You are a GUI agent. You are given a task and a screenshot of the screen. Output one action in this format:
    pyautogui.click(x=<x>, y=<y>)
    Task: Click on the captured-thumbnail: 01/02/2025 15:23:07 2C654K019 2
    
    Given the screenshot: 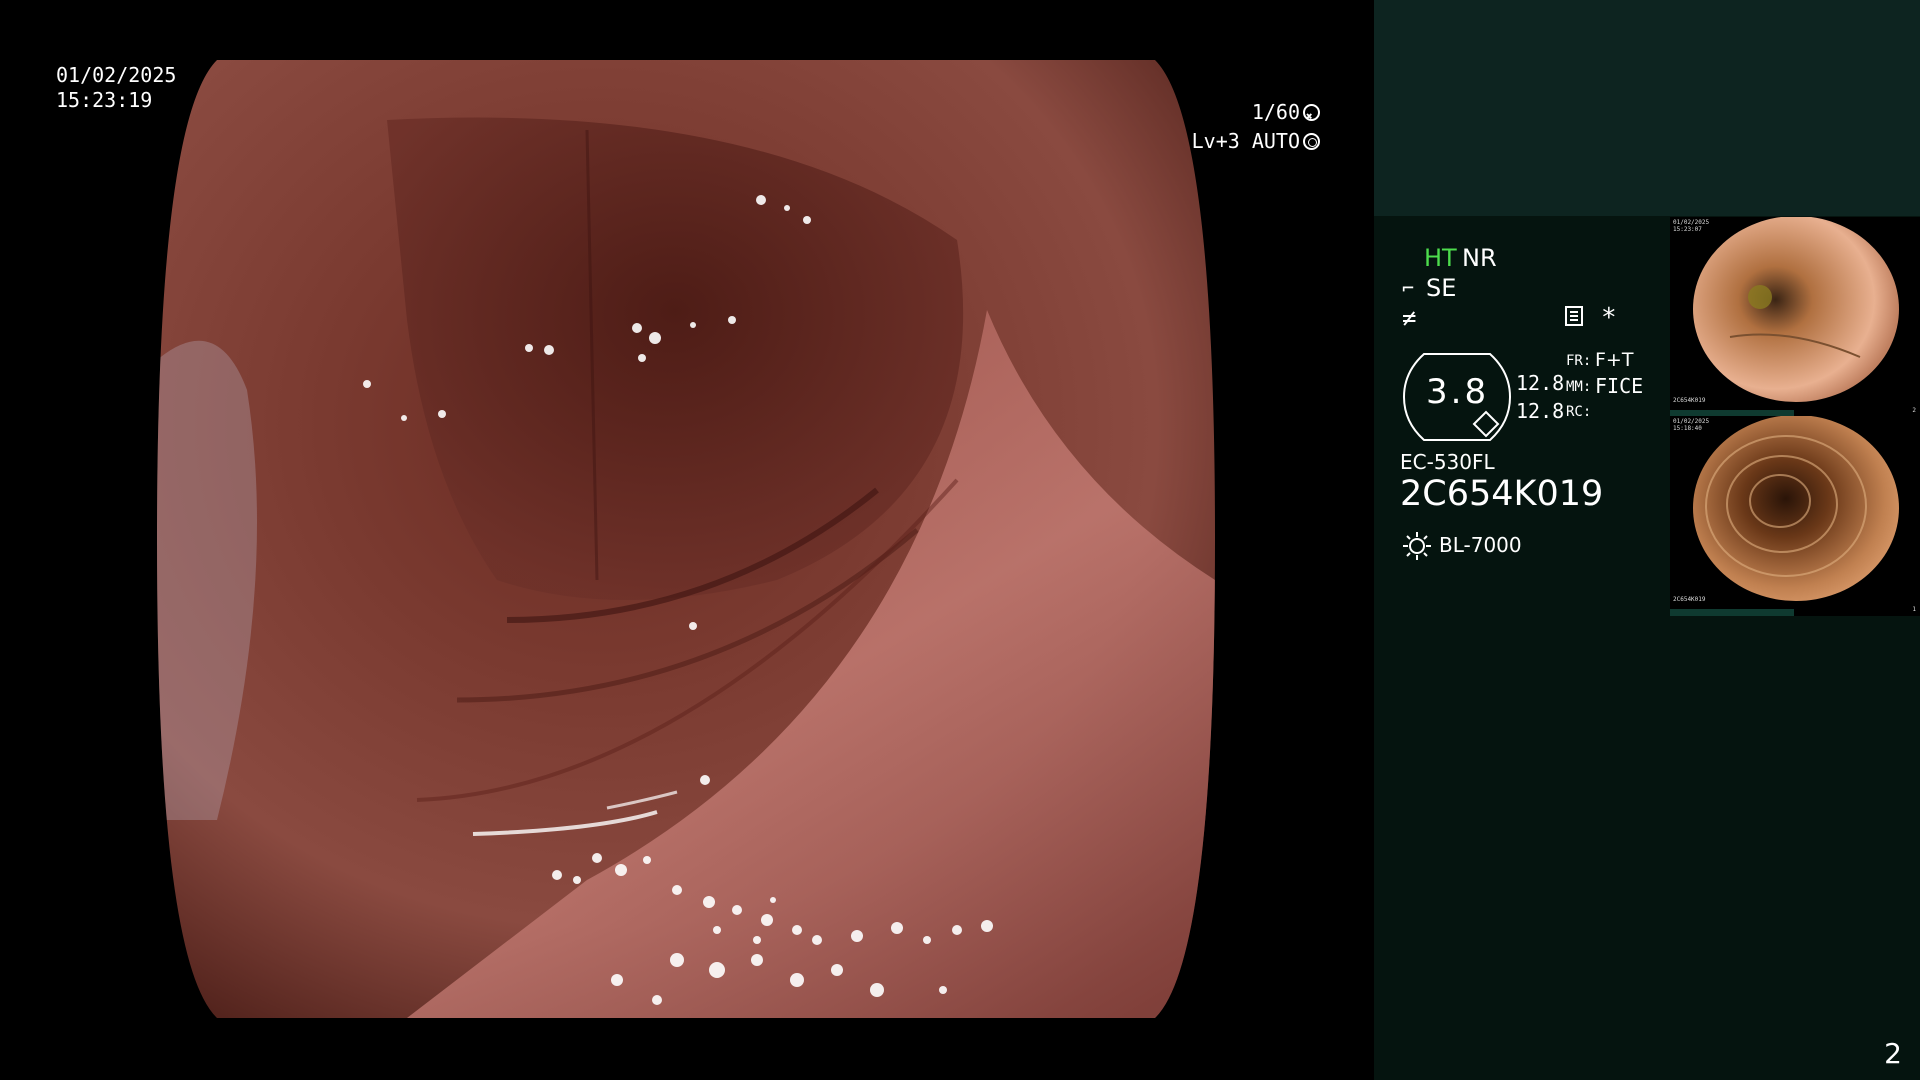 What is the action you would take?
    pyautogui.click(x=1795, y=317)
    